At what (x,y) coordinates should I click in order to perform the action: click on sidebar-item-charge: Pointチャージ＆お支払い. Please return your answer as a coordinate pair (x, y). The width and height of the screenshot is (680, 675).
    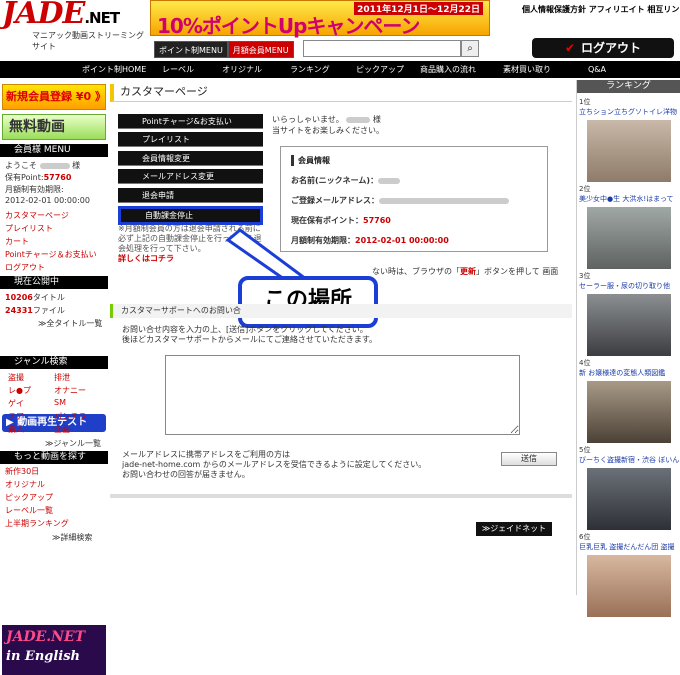
    Looking at the image, I should click on (51, 254).